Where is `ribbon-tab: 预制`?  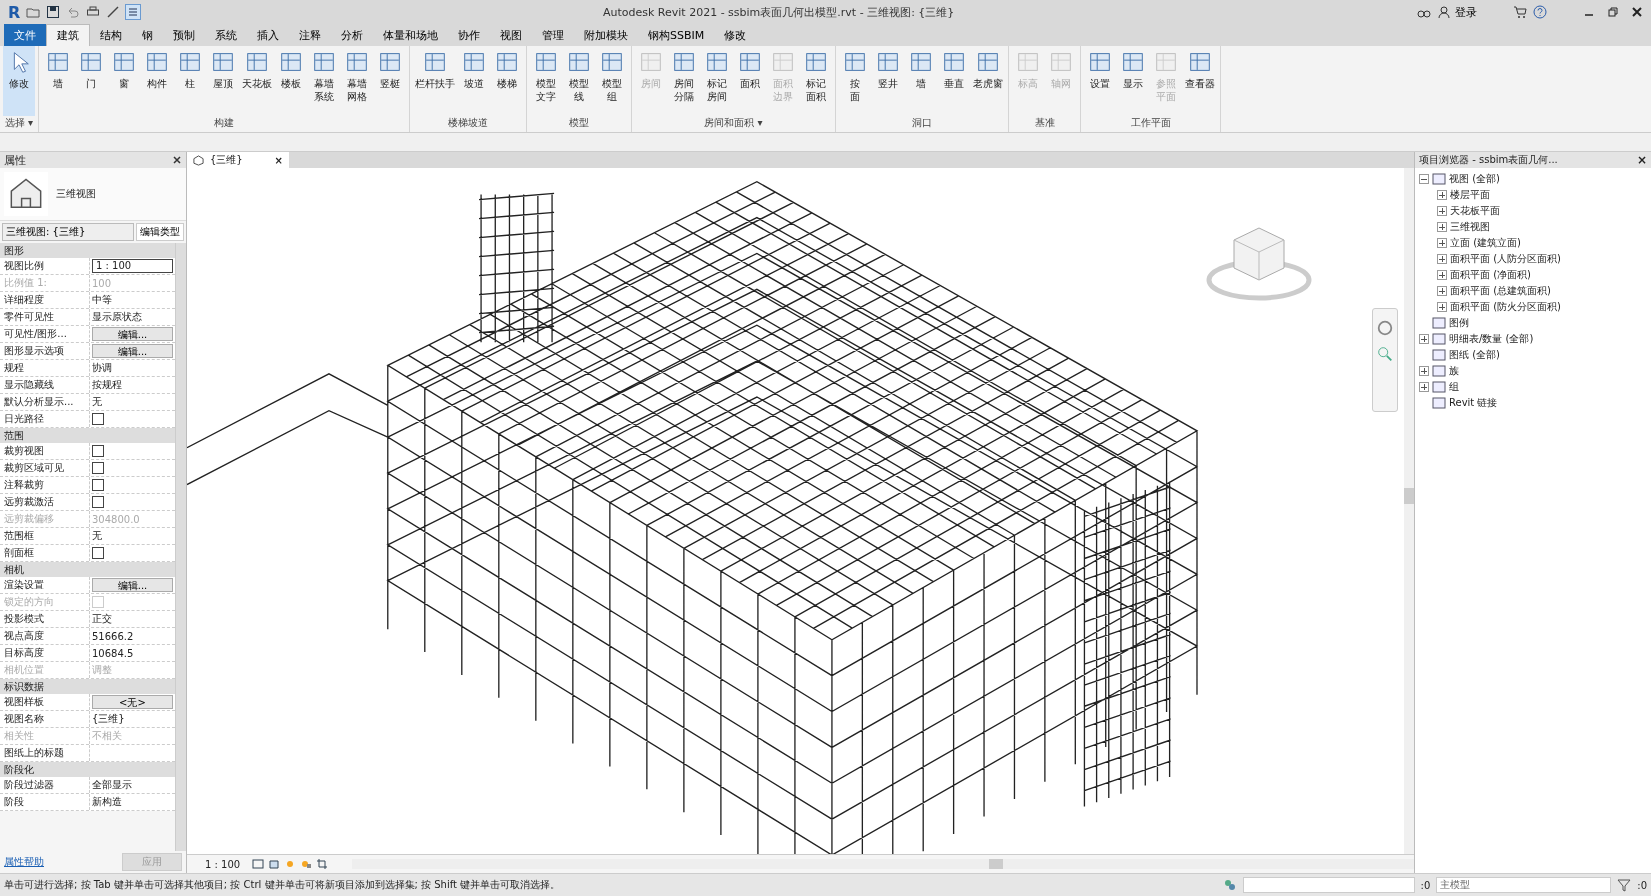 ribbon-tab: 预制 is located at coordinates (184, 35).